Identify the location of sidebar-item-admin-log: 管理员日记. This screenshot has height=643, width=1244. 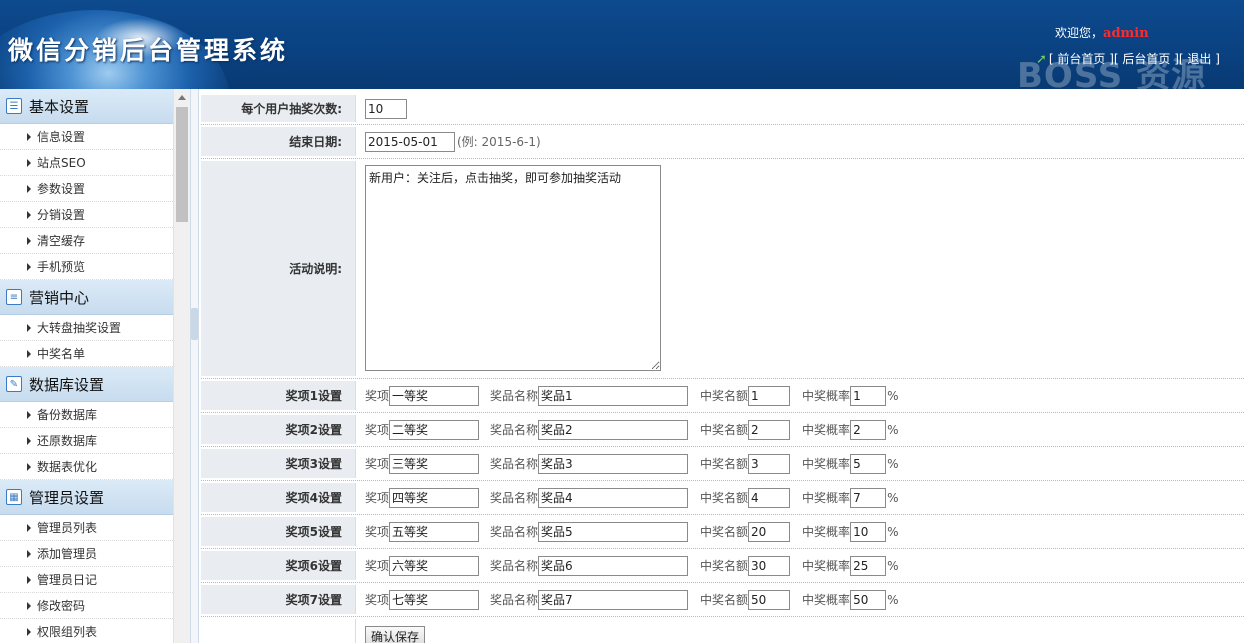
(86, 580).